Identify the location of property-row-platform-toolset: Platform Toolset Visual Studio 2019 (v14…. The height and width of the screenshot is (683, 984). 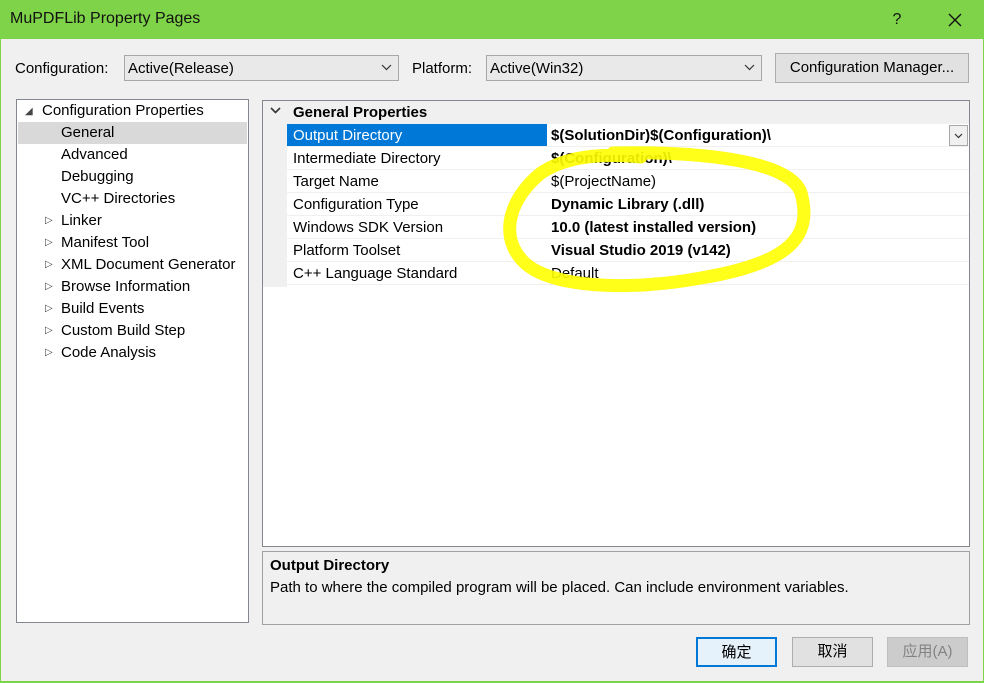
(628, 250).